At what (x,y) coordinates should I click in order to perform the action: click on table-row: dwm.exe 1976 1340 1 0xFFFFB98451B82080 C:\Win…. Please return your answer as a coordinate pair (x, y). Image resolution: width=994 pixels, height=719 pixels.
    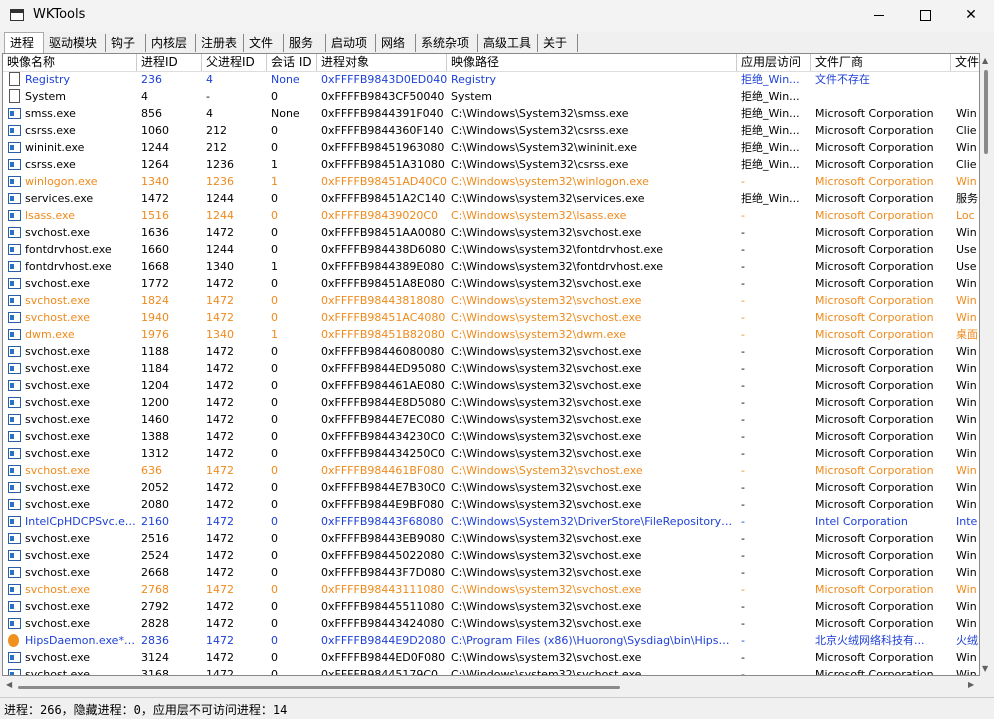
    Looking at the image, I should click on (491, 334).